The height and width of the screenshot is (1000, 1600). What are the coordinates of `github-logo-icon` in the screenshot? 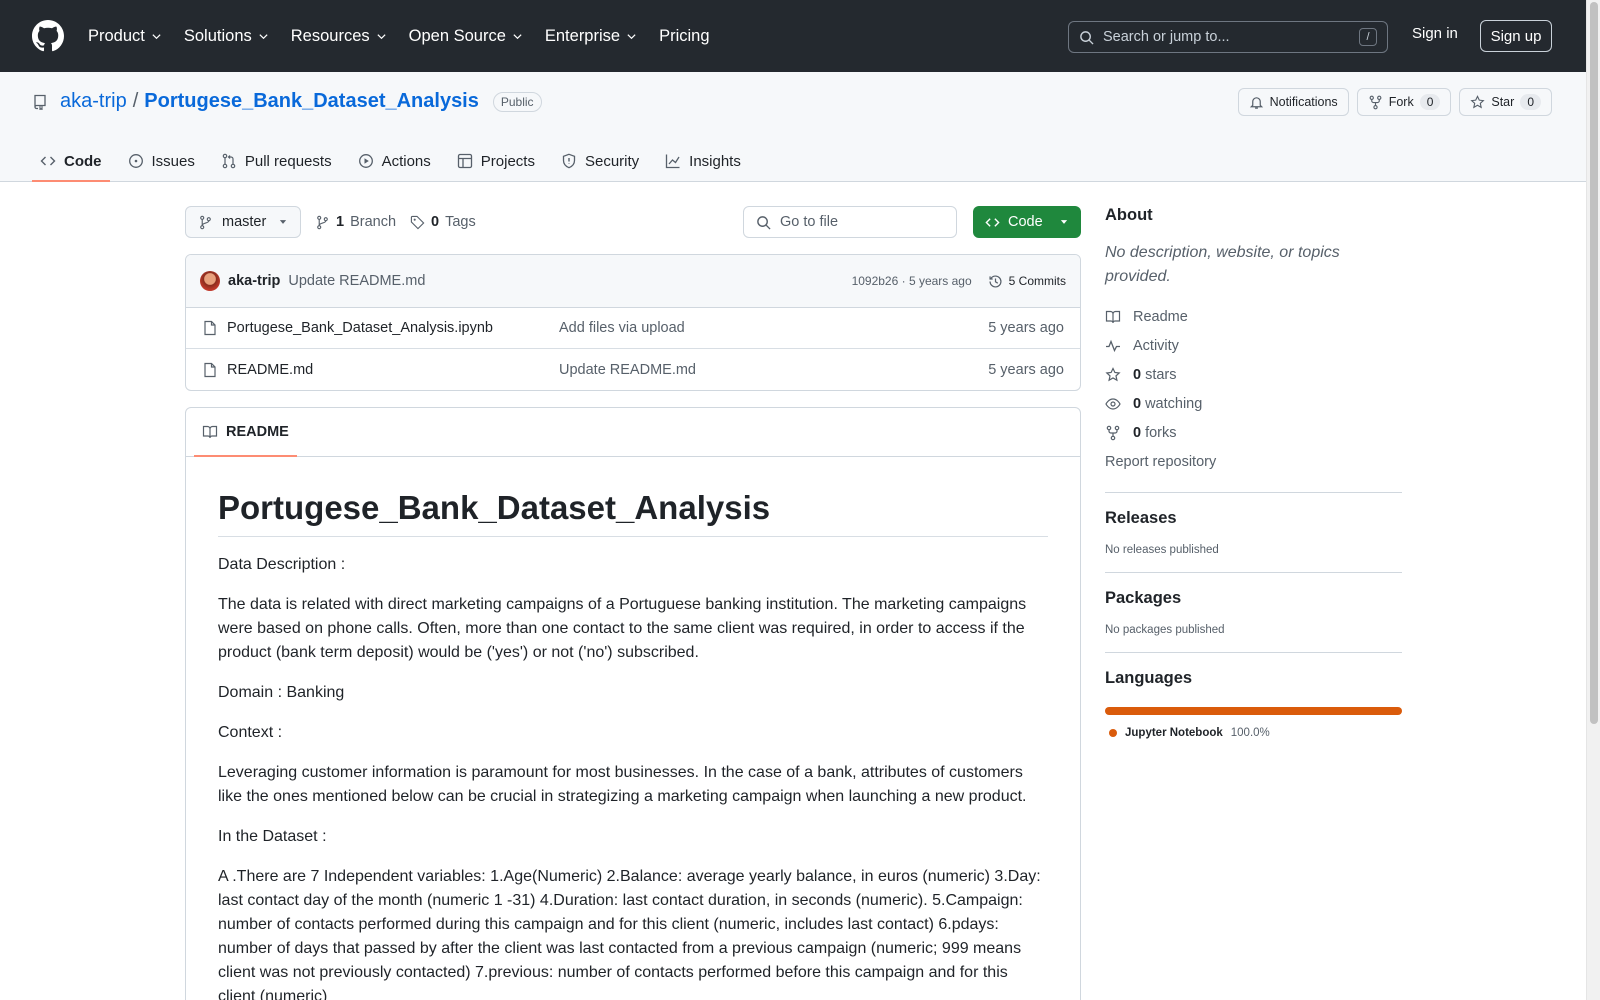 It's located at (48, 36).